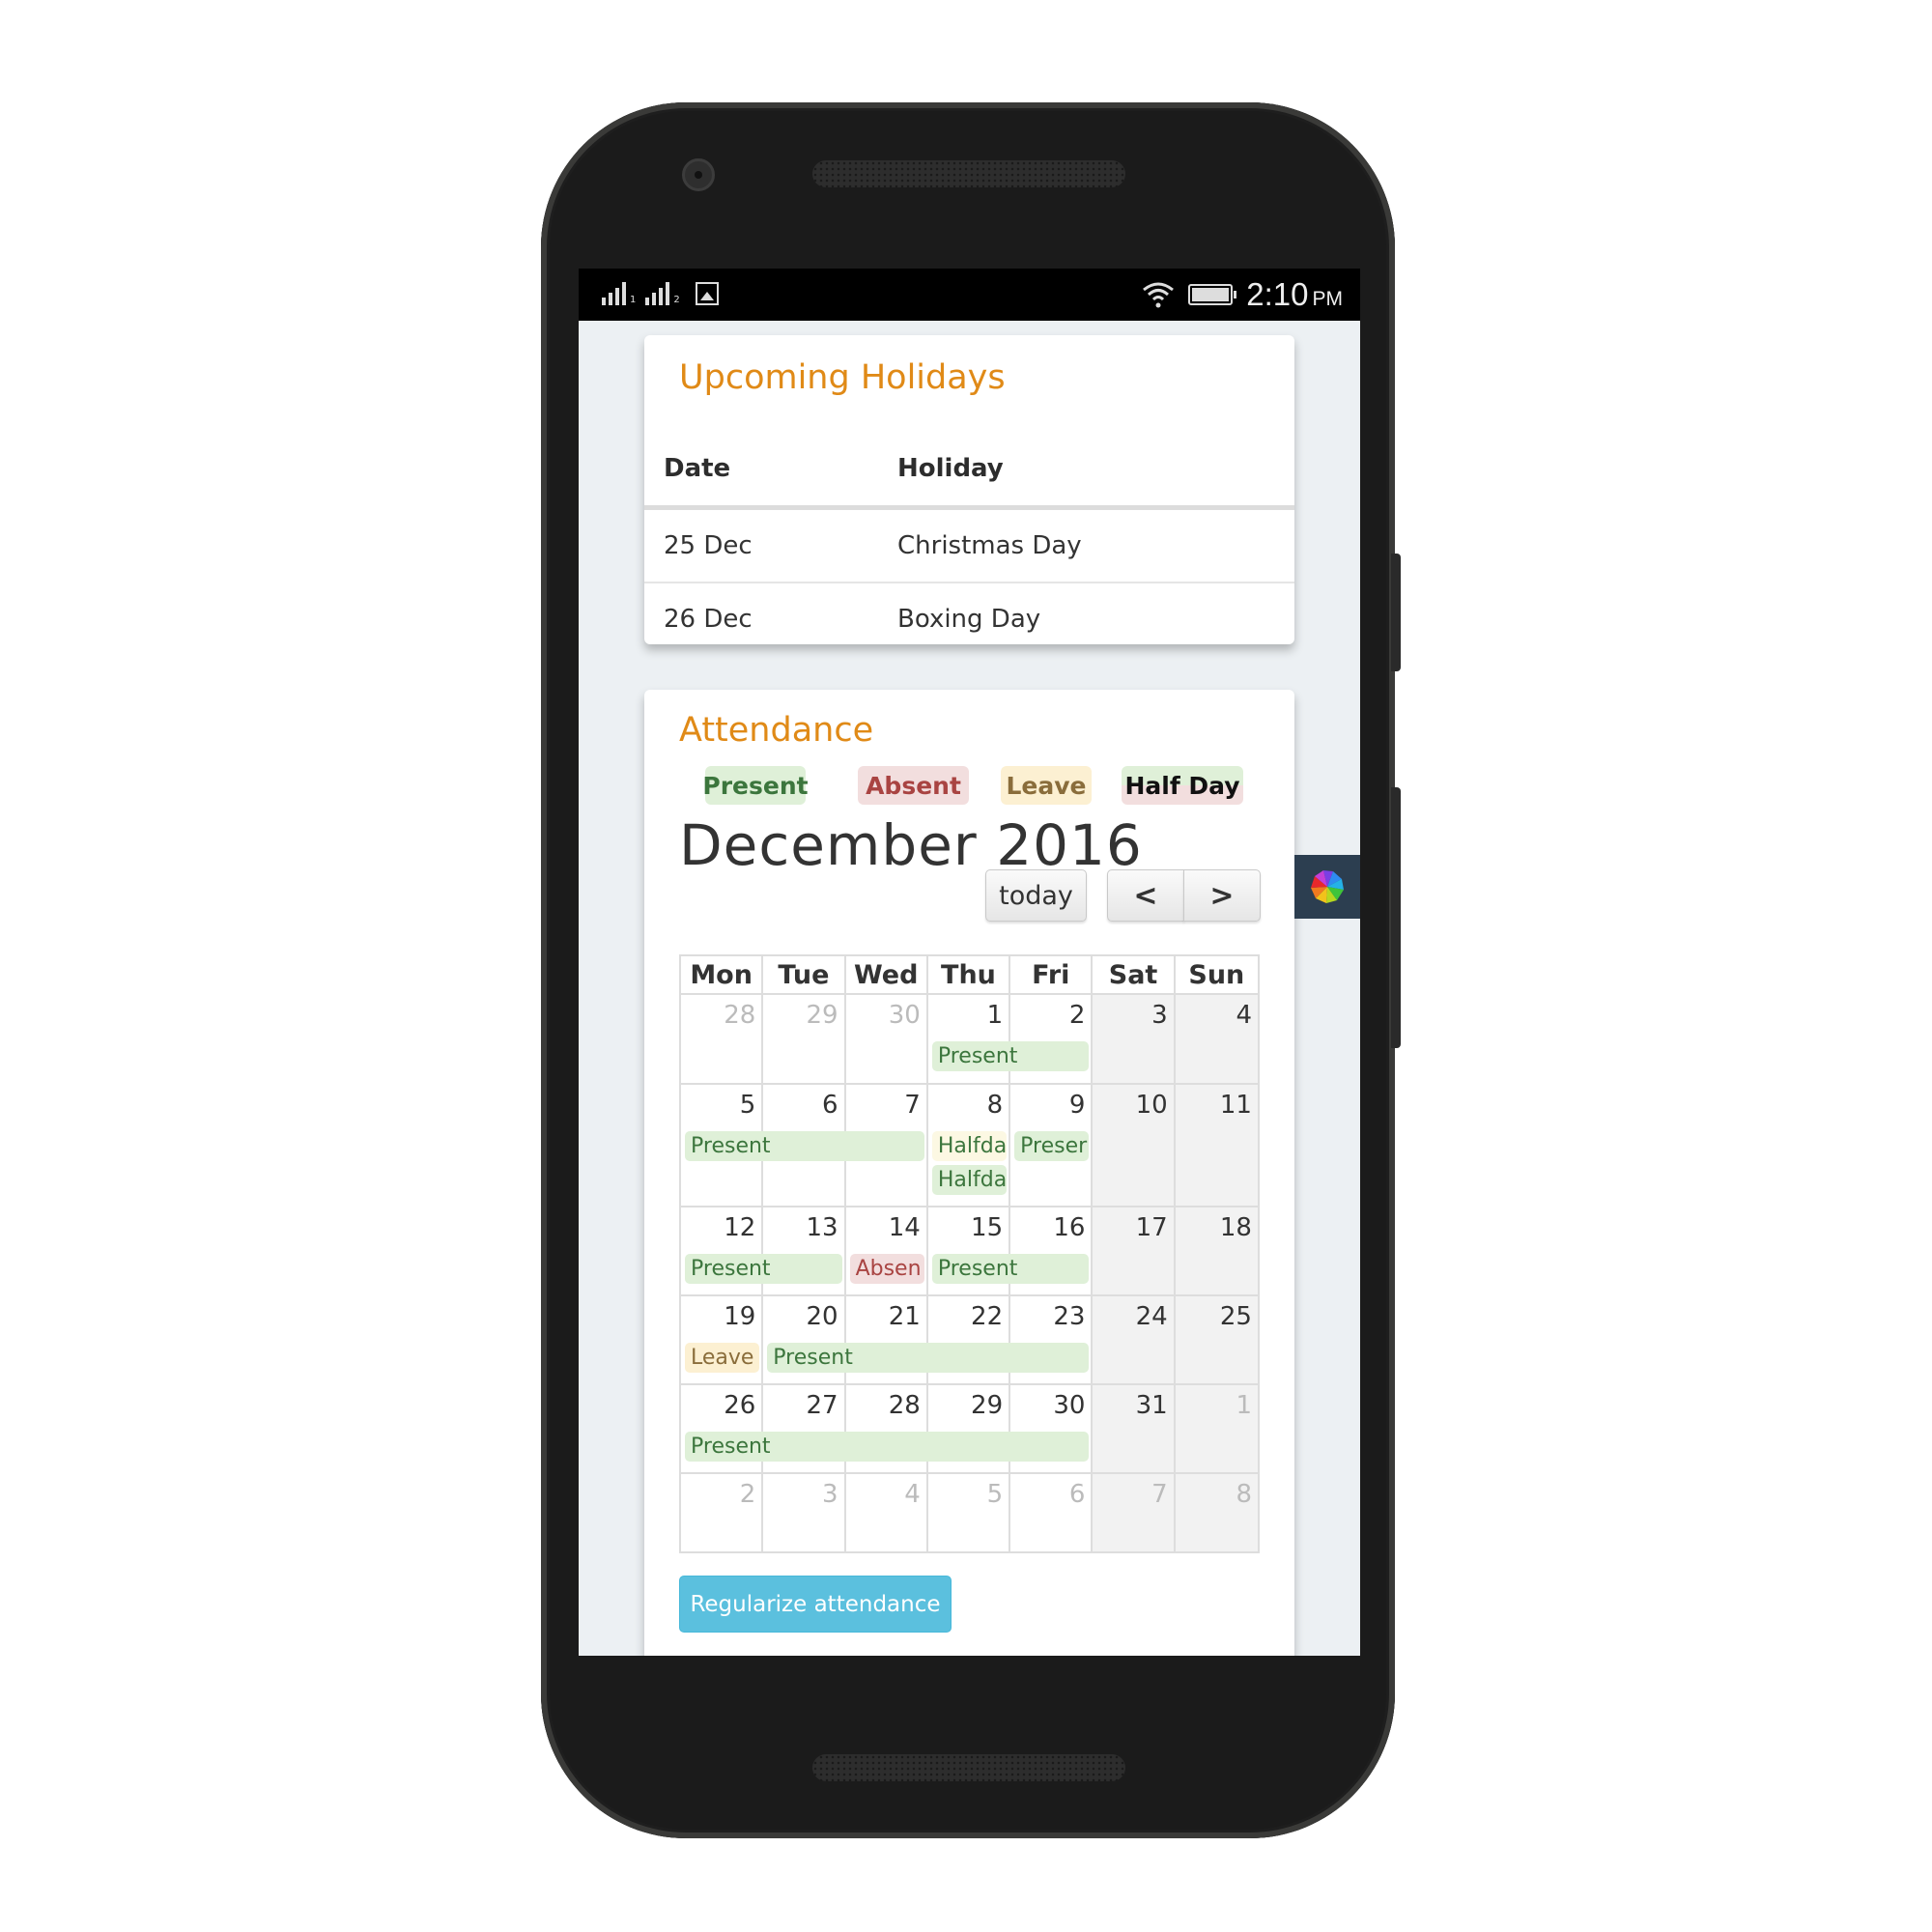 Image resolution: width=1932 pixels, height=1932 pixels. What do you see at coordinates (1277, 294) in the screenshot?
I see `clock-time: 2:10` at bounding box center [1277, 294].